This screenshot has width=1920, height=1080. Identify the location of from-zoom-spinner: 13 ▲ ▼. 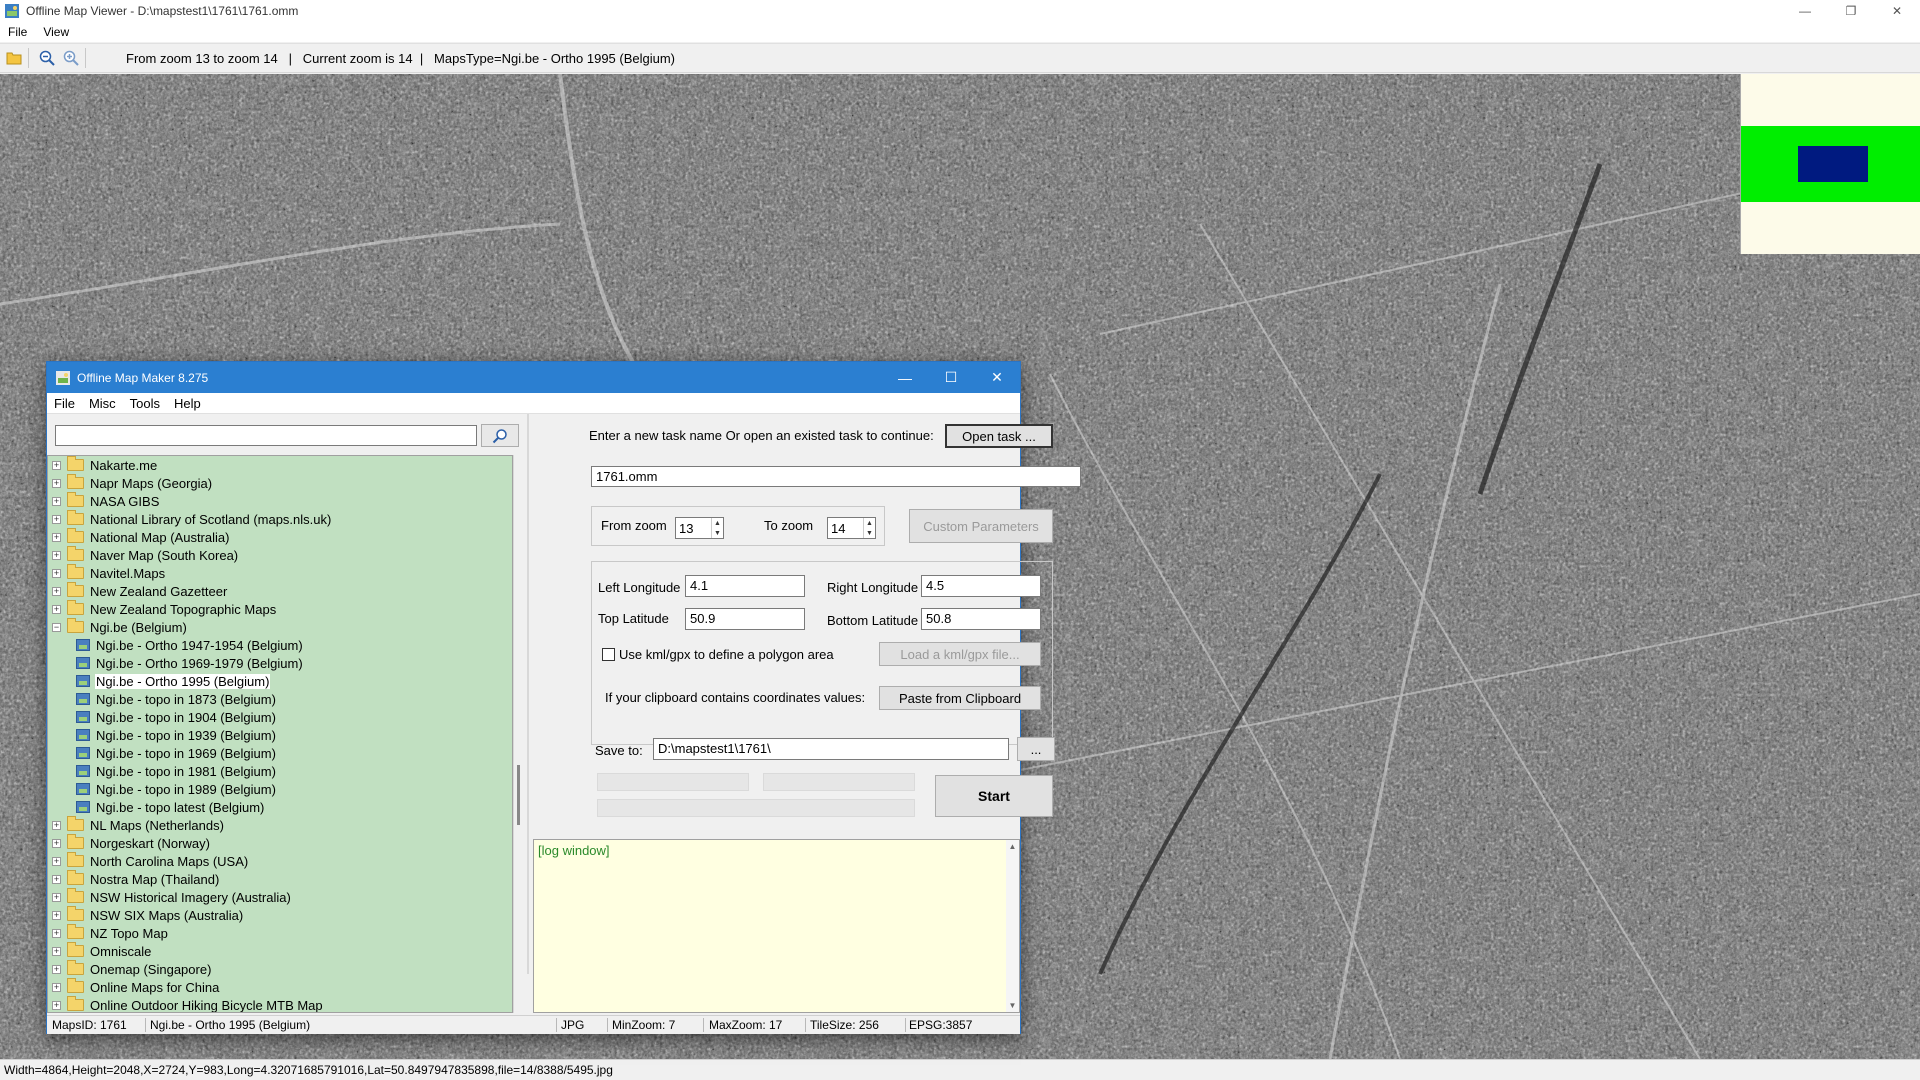
(699, 528).